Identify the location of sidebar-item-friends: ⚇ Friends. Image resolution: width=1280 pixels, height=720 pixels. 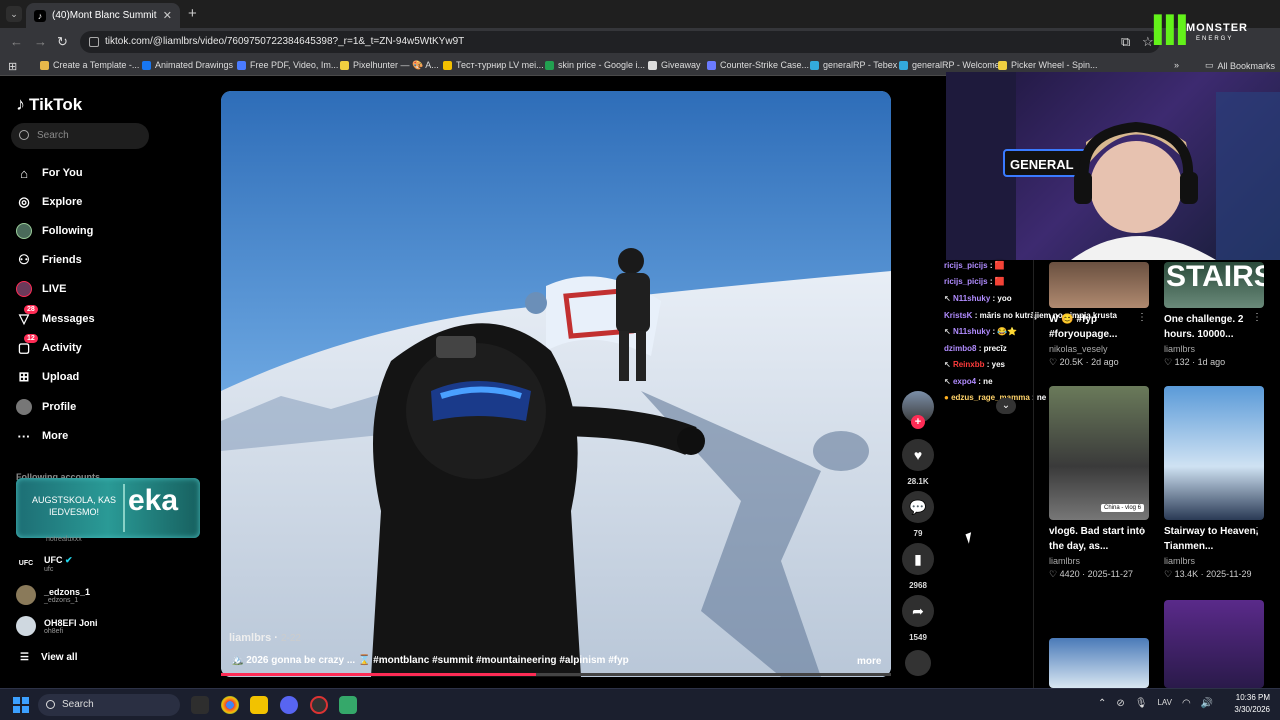
(49, 260).